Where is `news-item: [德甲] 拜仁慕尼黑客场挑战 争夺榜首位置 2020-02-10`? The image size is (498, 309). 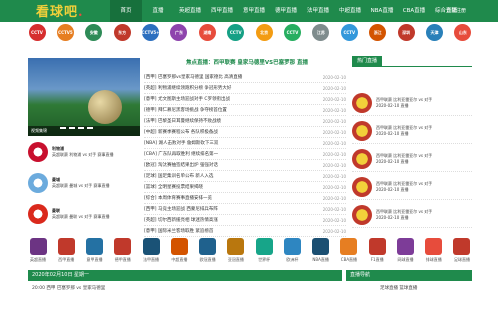 news-item: [德甲] 拜仁慕尼黑客场挑战 争夺榜首位置 2020-02-10 is located at coordinates (245, 110).